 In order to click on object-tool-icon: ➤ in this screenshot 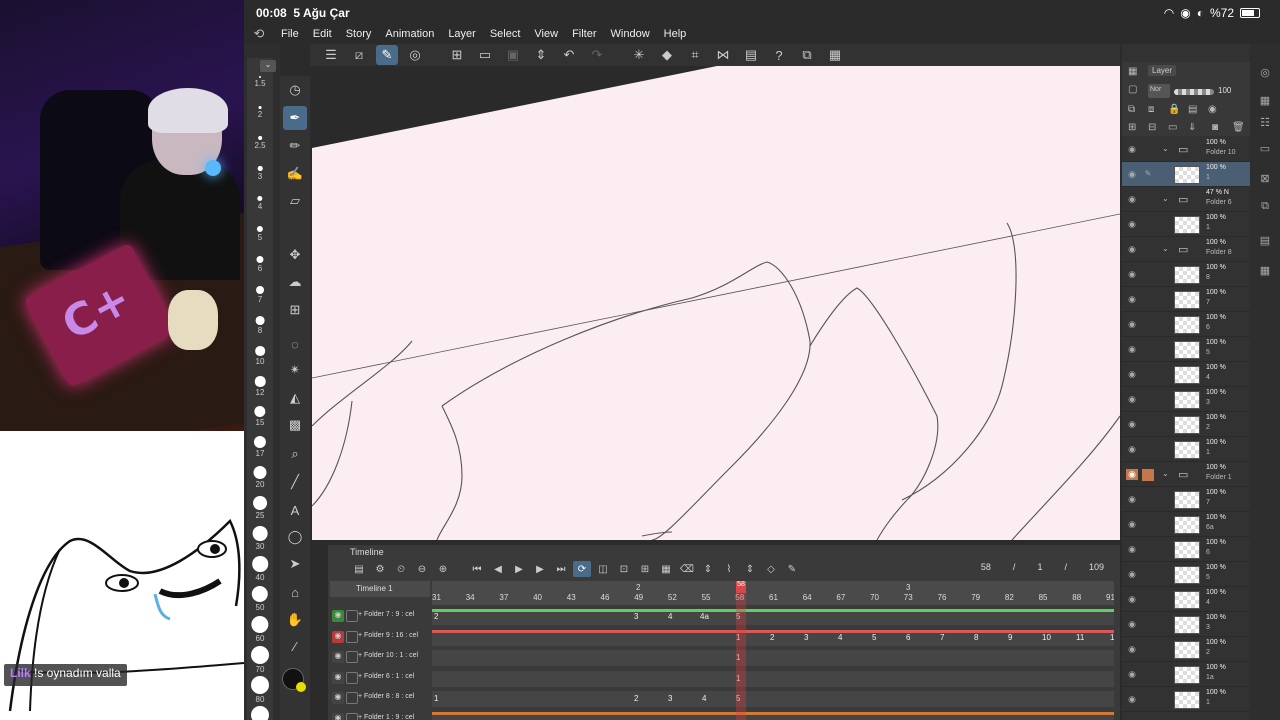, I will do `click(295, 564)`.